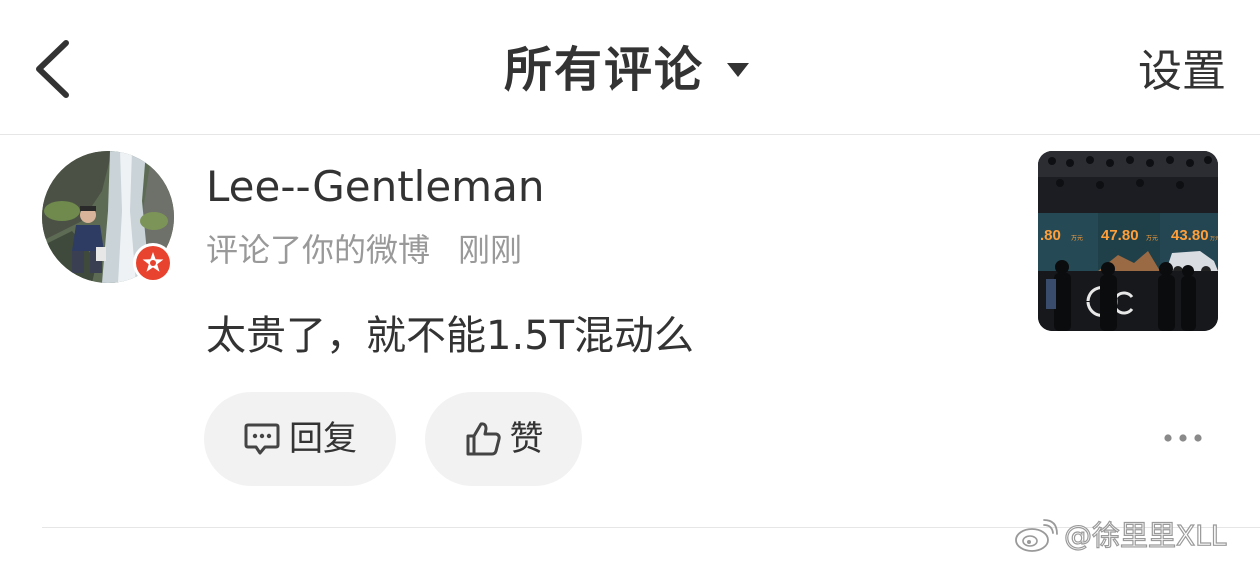 The height and width of the screenshot is (565, 1260). I want to click on caret-down-icon, so click(738, 70).